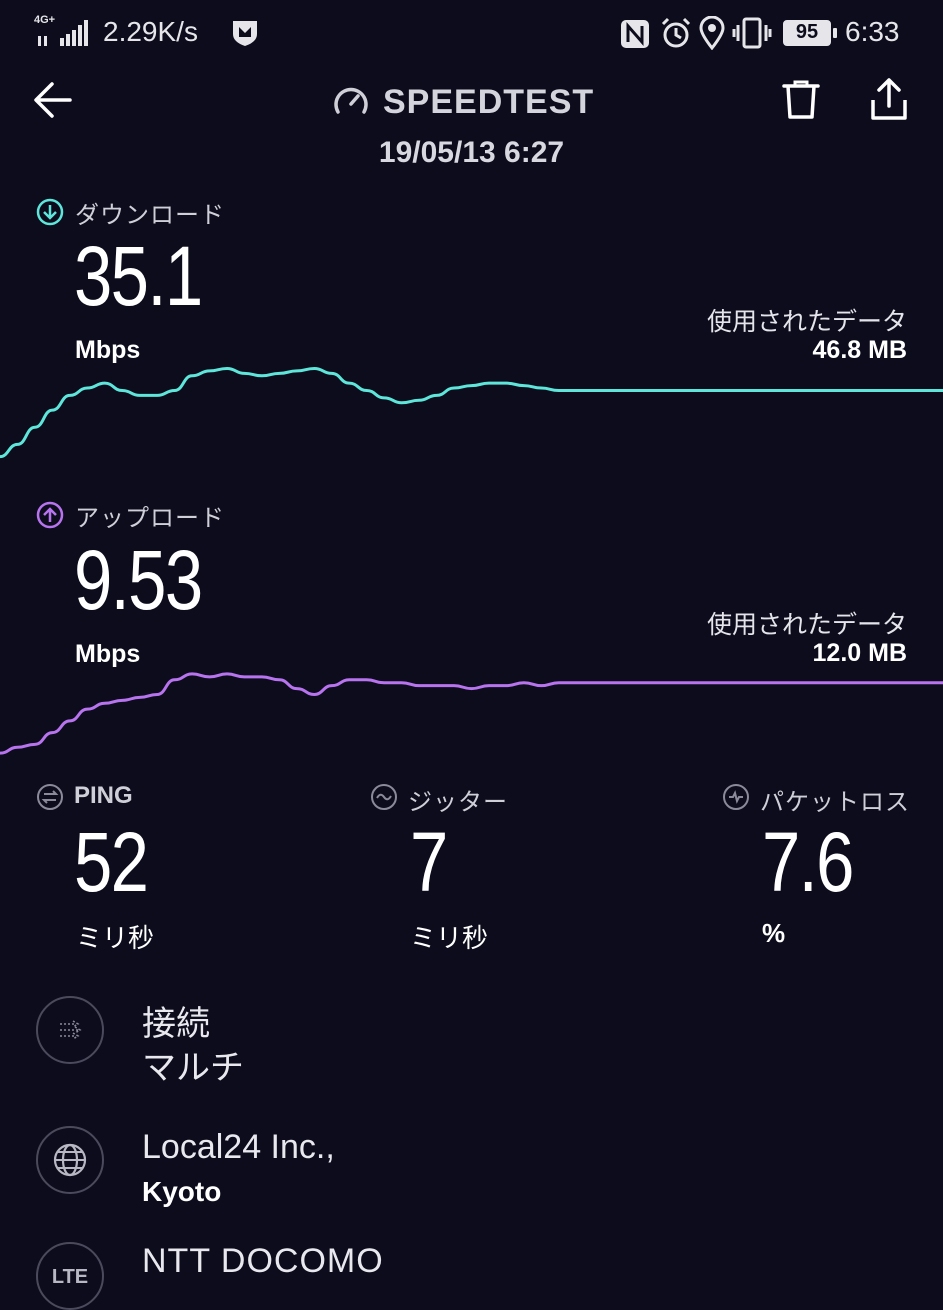  I want to click on share-button, so click(889, 99).